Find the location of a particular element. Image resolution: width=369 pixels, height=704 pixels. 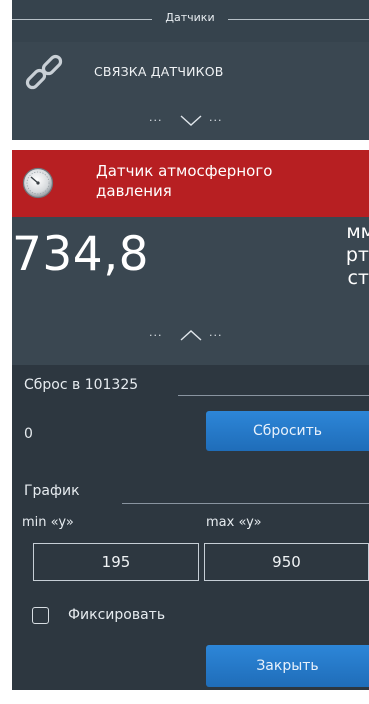

unit-line-3: ст. is located at coordinates (358, 278).